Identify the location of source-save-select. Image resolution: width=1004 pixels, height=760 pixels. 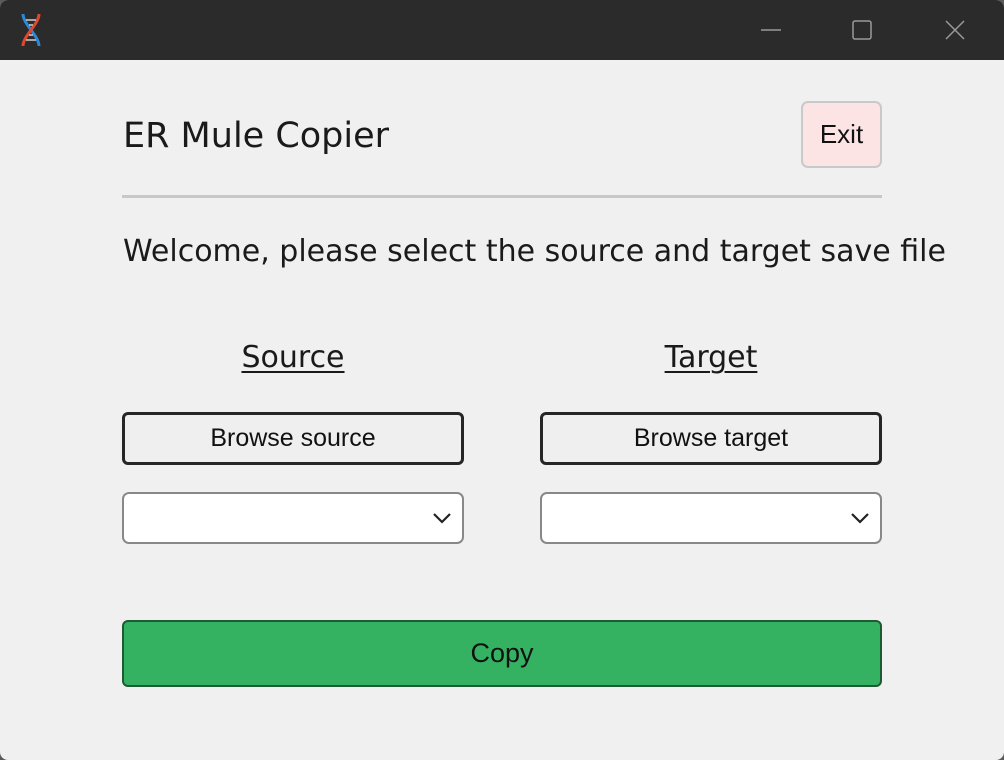
(293, 518).